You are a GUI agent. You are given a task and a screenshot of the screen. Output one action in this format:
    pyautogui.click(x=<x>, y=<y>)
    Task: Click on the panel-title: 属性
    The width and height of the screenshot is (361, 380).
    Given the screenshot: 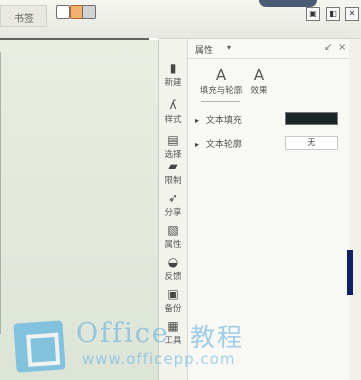 What is the action you would take?
    pyautogui.click(x=204, y=51)
    